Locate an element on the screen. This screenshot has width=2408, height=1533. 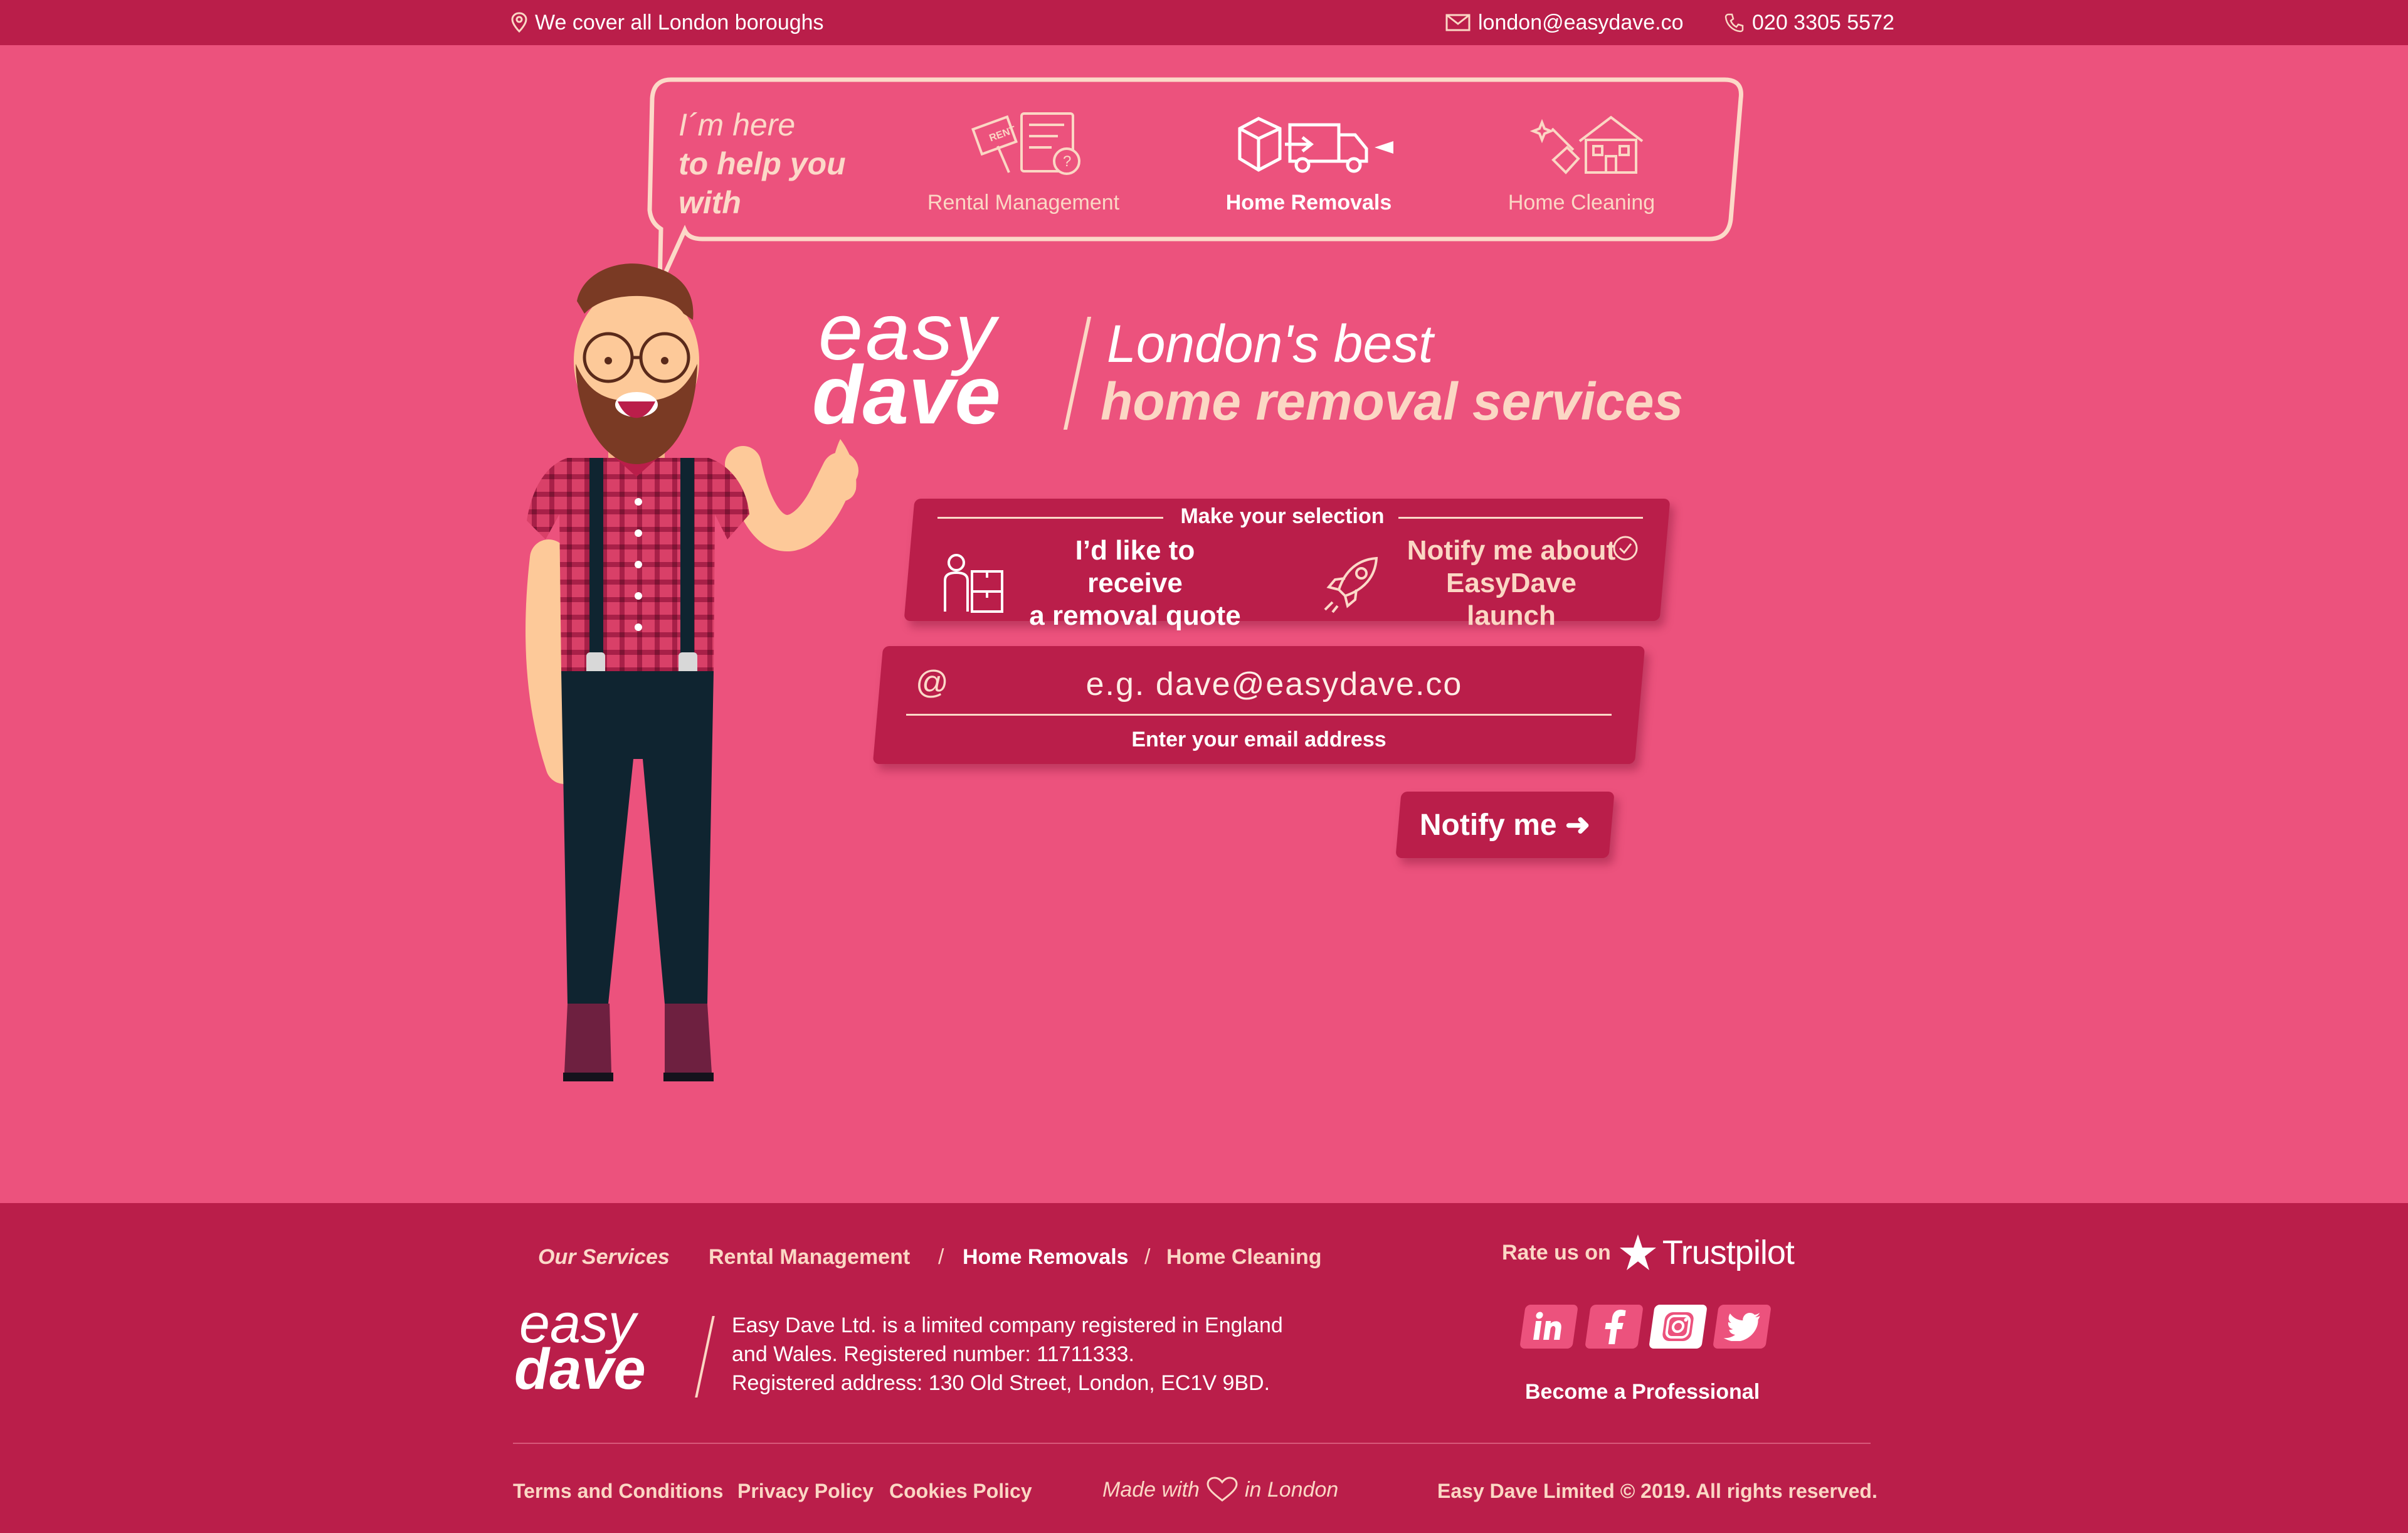
email-underline is located at coordinates (1259, 715).